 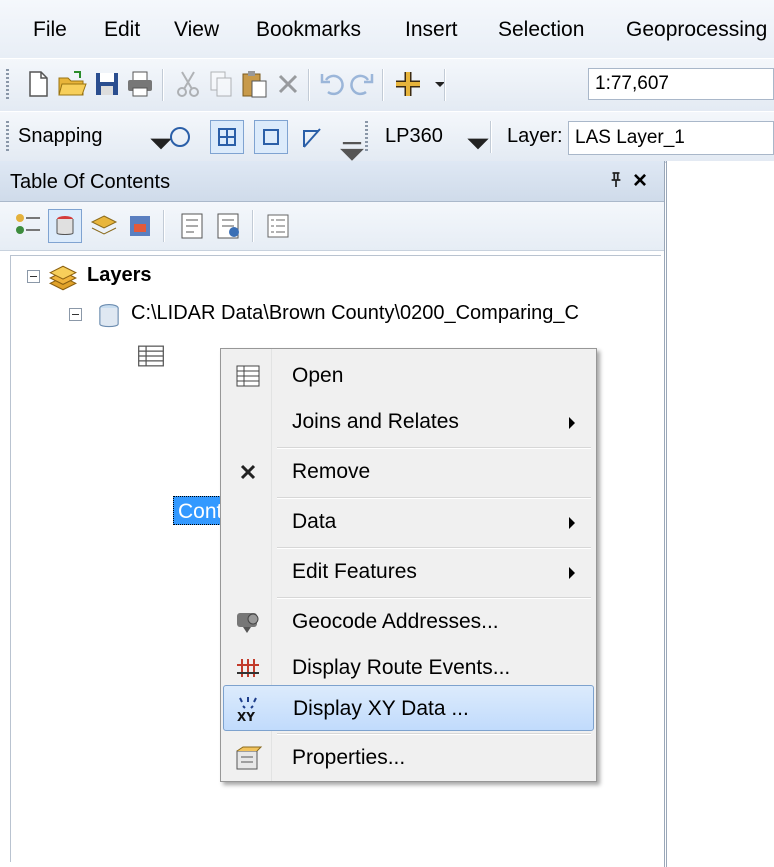 What do you see at coordinates (192, 226) in the screenshot?
I see `toc-options-icon` at bounding box center [192, 226].